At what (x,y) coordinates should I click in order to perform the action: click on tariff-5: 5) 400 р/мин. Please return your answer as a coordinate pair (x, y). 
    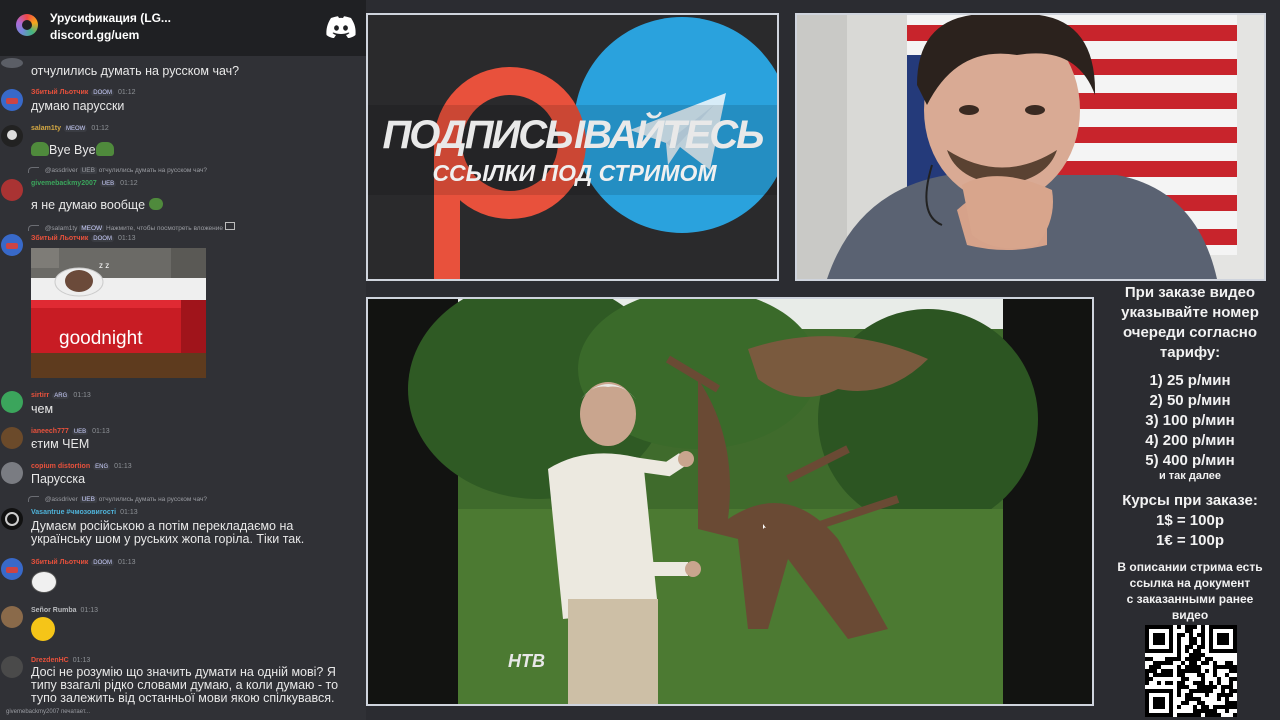
    Looking at the image, I should click on (1190, 460).